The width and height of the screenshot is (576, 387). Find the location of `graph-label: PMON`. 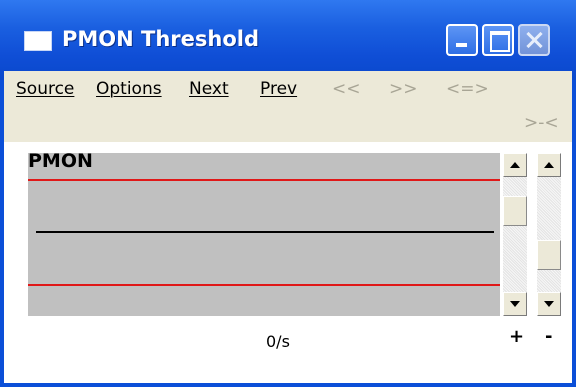

graph-label: PMON is located at coordinates (60, 161).